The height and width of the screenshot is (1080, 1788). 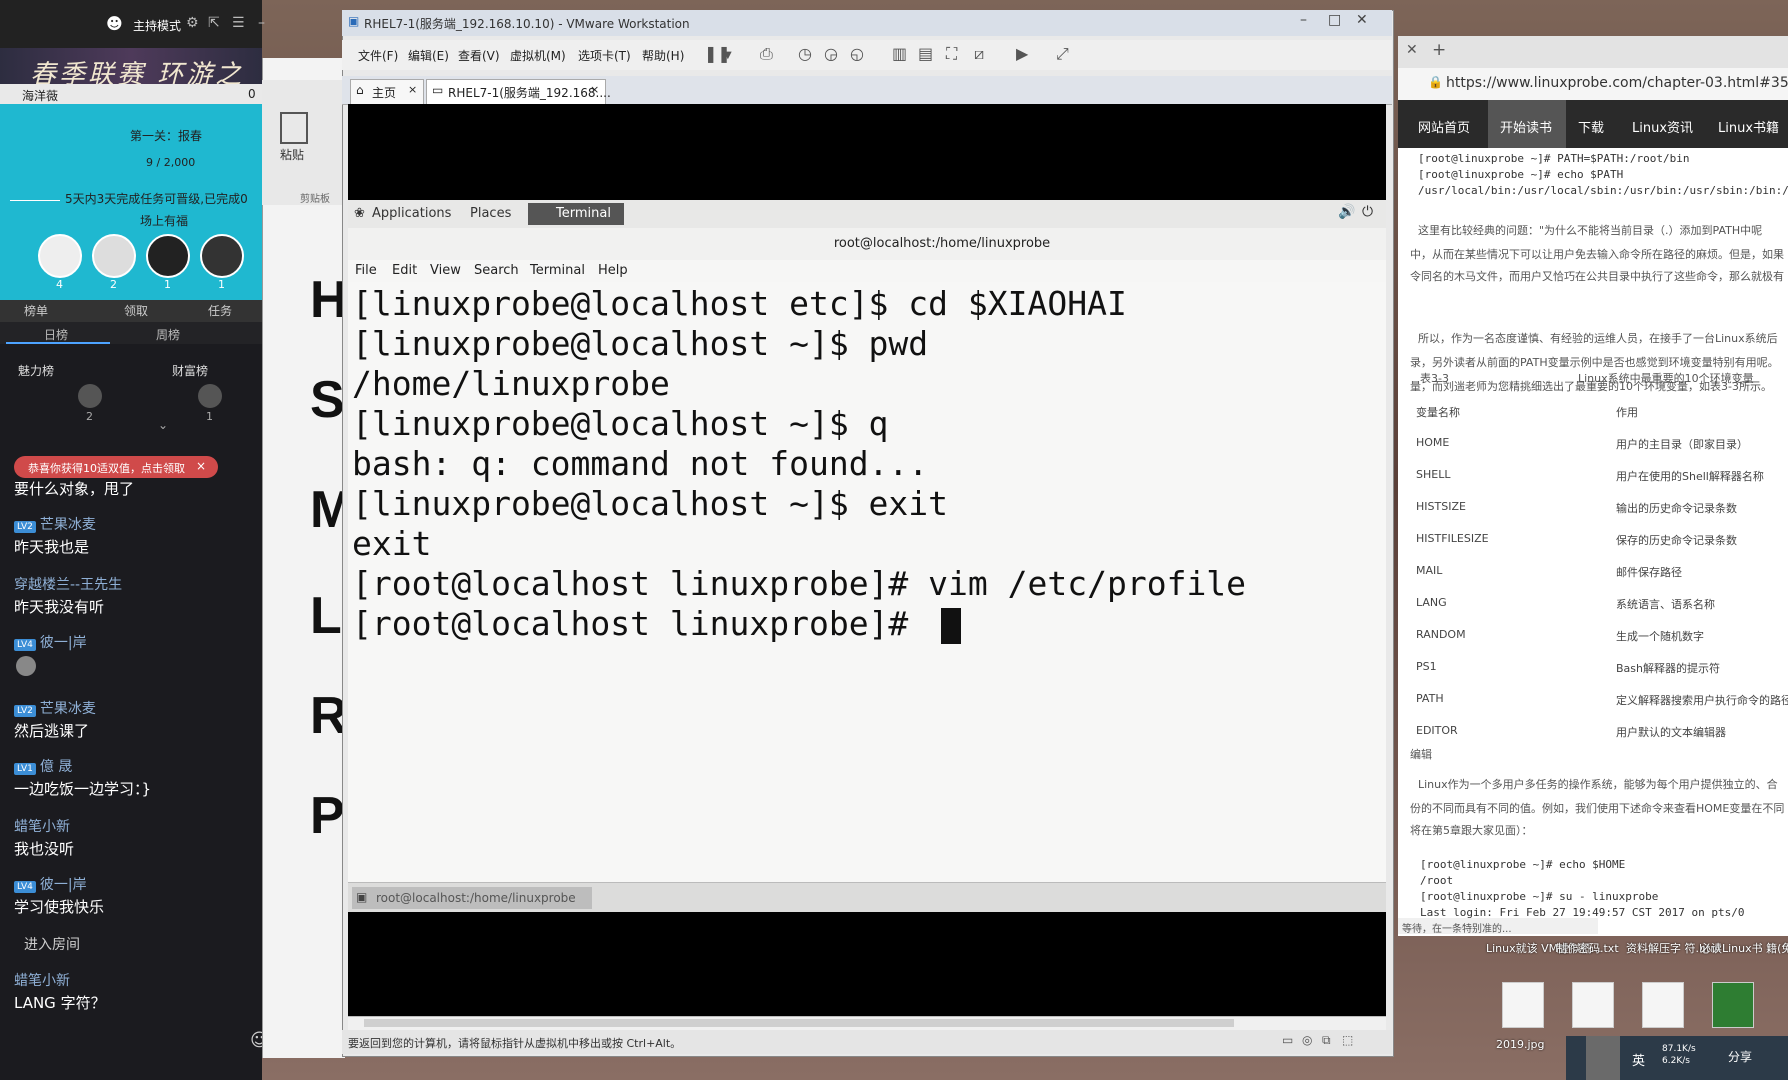 What do you see at coordinates (428, 55) in the screenshot?
I see `menu-edit: 编辑(E)` at bounding box center [428, 55].